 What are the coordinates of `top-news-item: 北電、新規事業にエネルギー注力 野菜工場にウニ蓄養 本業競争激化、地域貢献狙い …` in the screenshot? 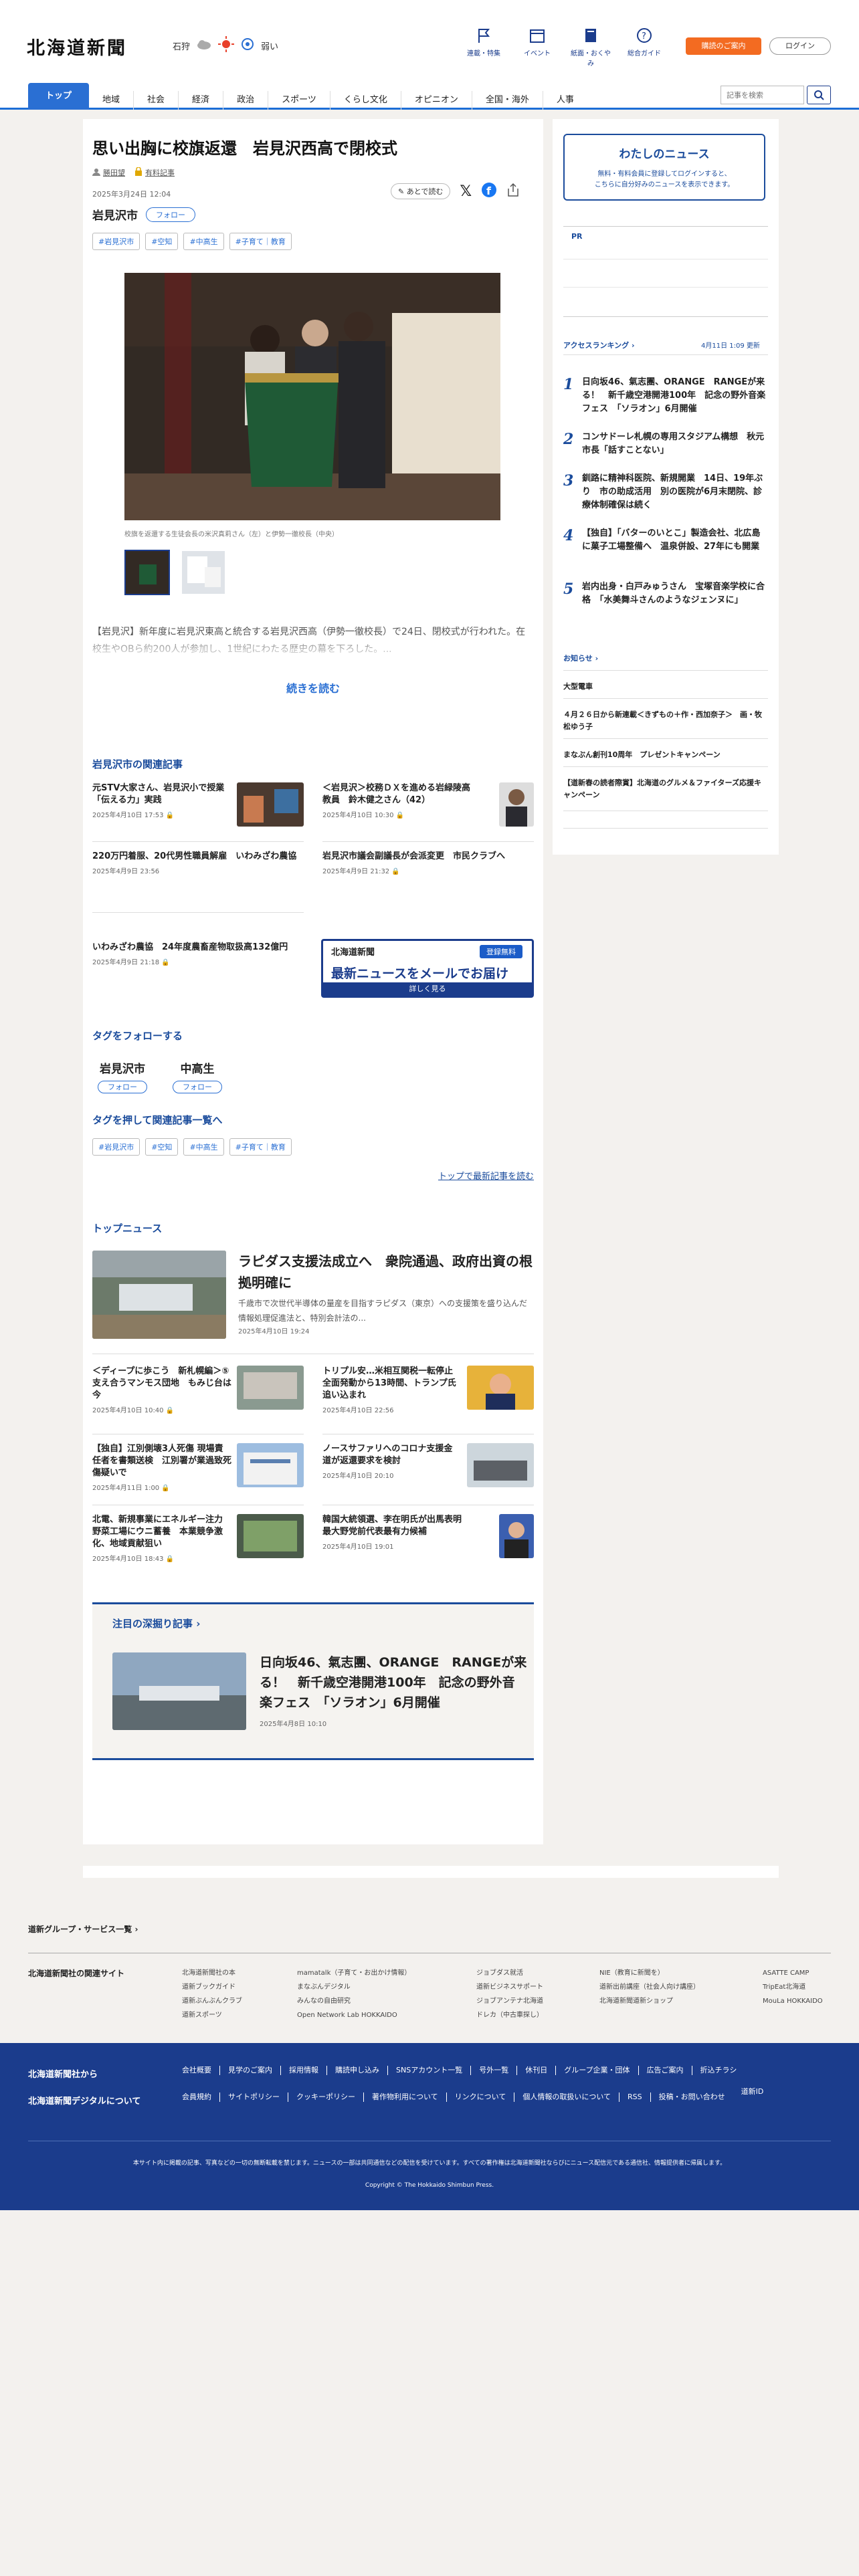 It's located at (198, 1539).